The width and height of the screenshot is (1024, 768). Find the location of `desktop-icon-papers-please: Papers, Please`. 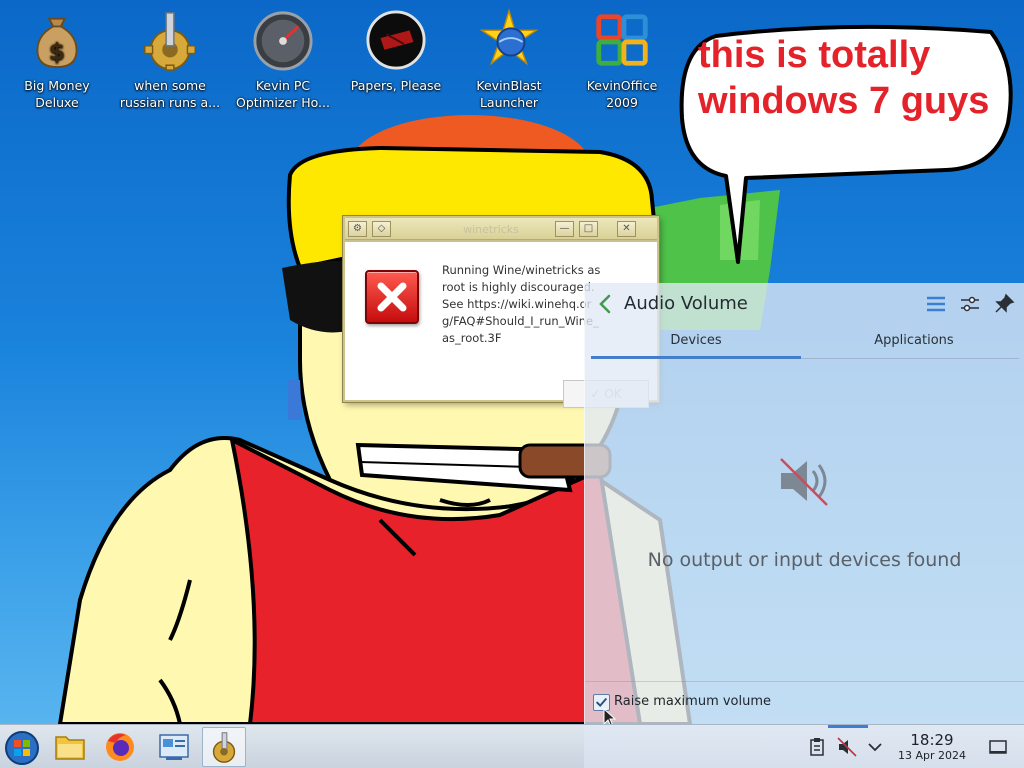

desktop-icon-papers-please: Papers, Please is located at coordinates (396, 51).